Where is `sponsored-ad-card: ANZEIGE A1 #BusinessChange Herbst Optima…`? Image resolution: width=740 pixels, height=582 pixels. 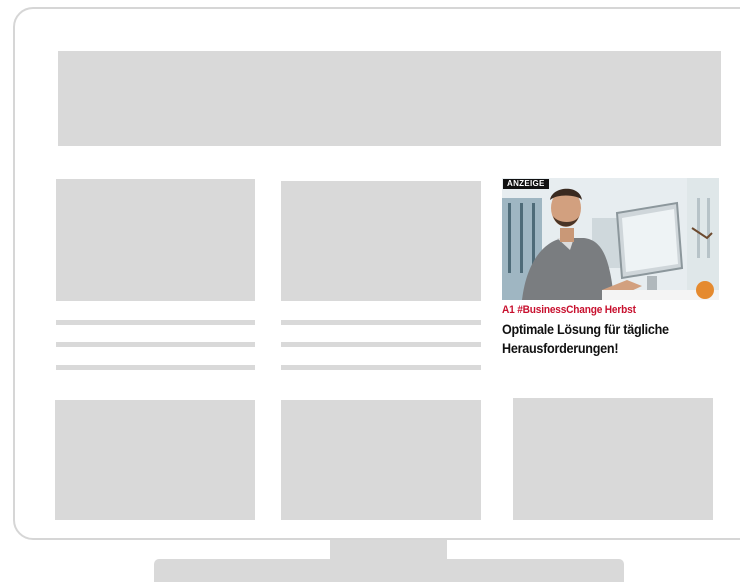 sponsored-ad-card: ANZEIGE A1 #BusinessChange Herbst Optima… is located at coordinates (610, 268).